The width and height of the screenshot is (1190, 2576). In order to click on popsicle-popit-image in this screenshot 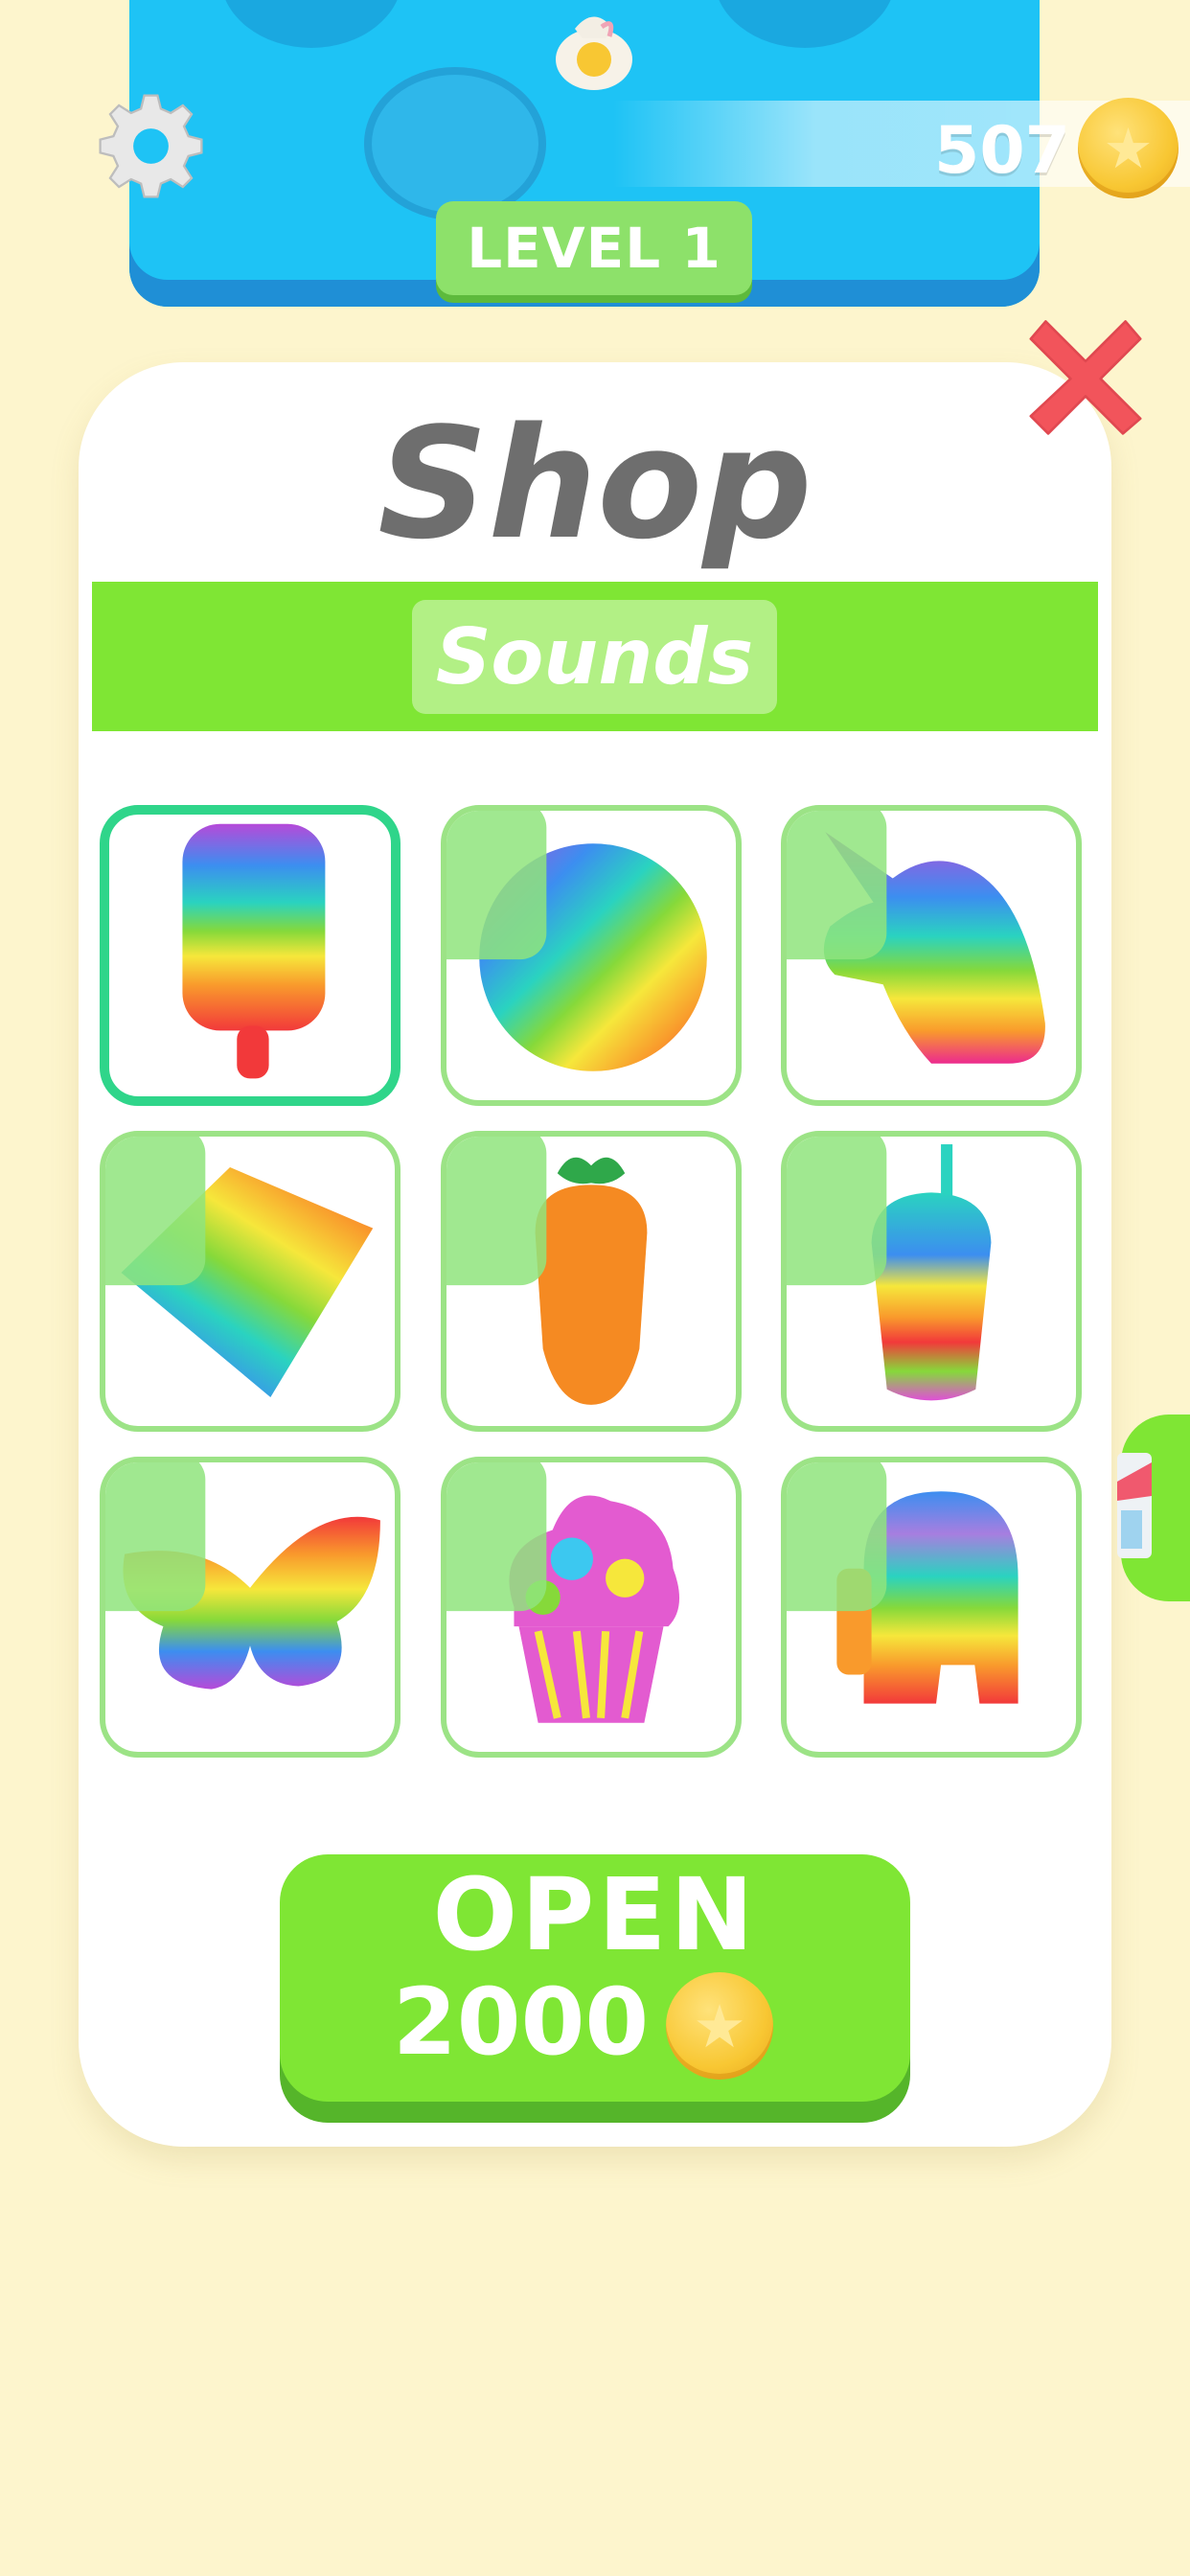, I will do `click(254, 951)`.